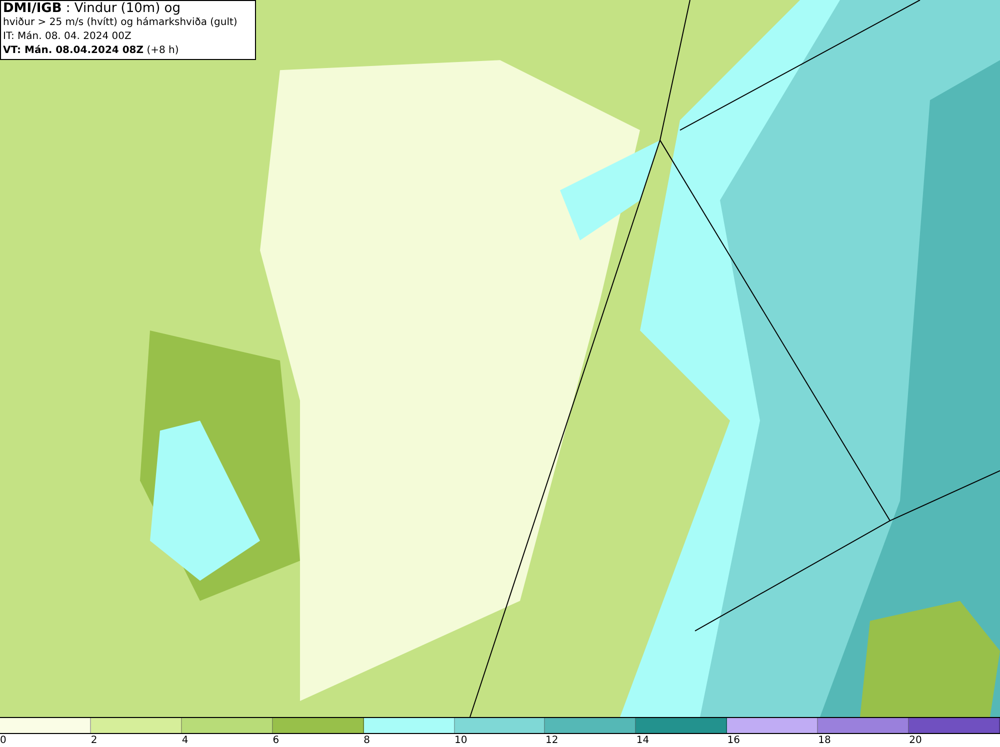 Image resolution: width=1000 pixels, height=747 pixels. I want to click on legend-label: 10, so click(461, 740).